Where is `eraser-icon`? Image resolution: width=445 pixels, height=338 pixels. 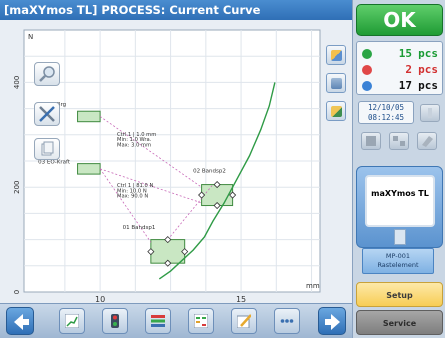
eraser-icon is located at coordinates (427, 141).